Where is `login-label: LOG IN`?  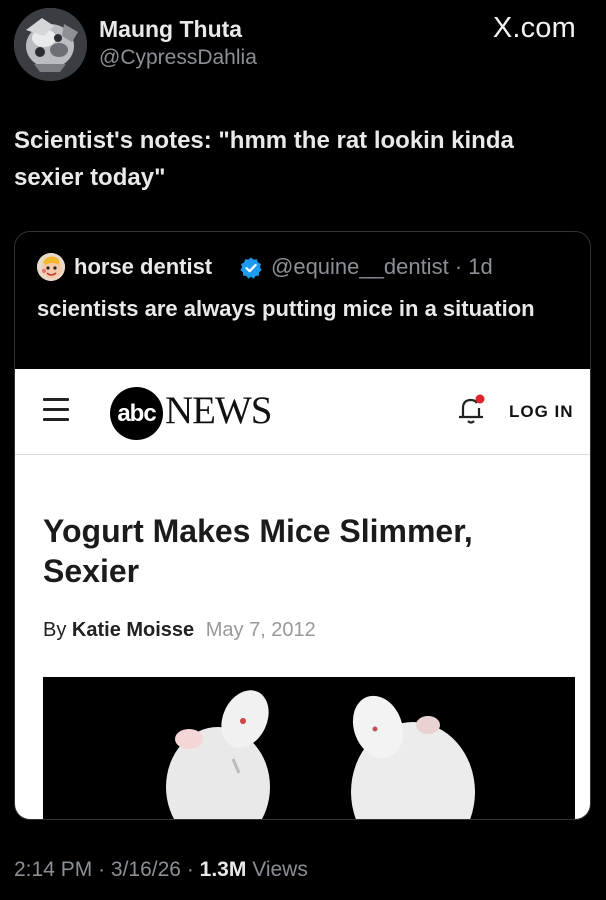
login-label: LOG IN is located at coordinates (541, 411).